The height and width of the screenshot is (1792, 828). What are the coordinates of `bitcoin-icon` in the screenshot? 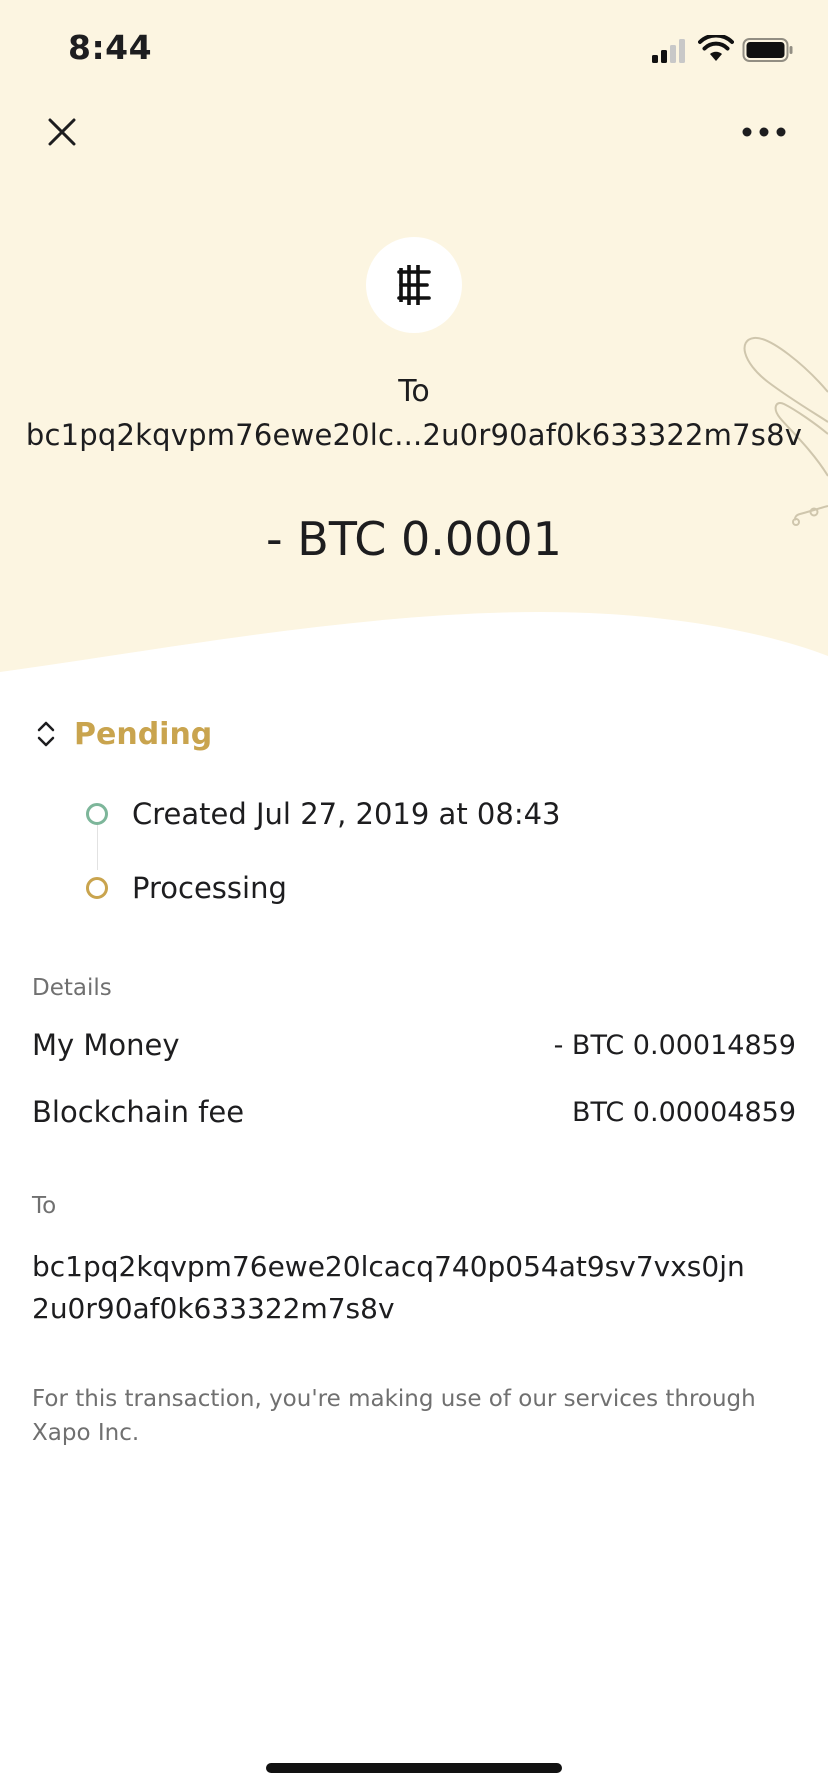 It's located at (414, 285).